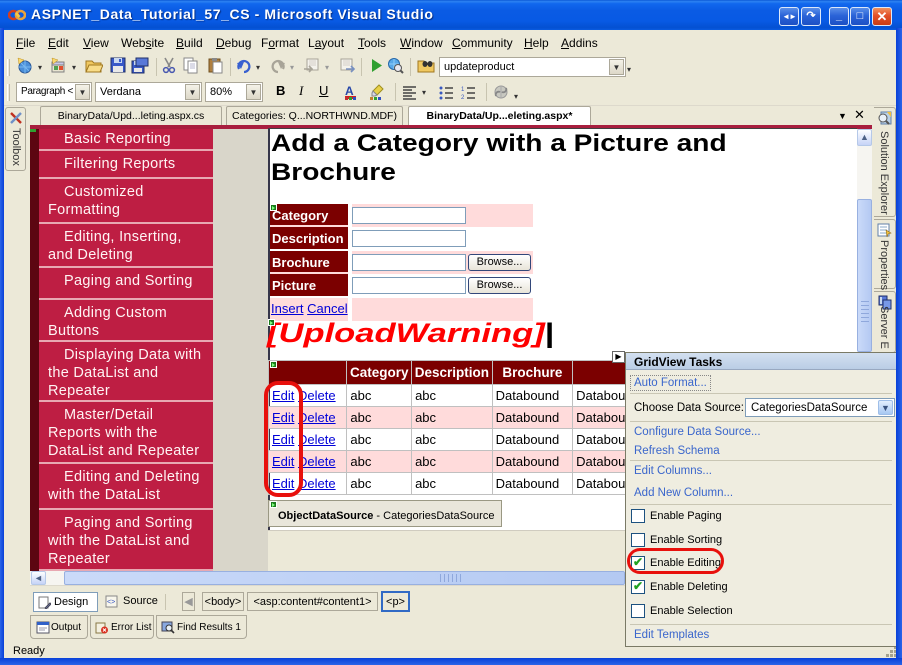 This screenshot has width=902, height=665. I want to click on svg-text: 2, so click(463, 97).